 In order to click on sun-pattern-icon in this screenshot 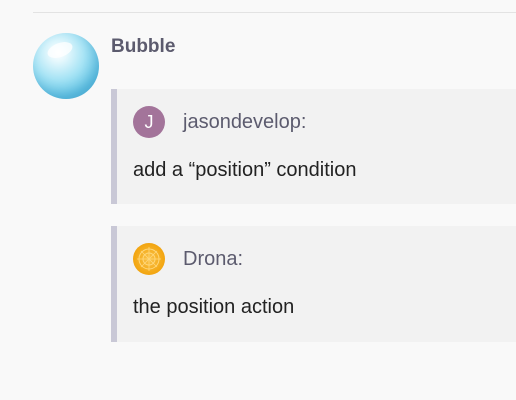, I will do `click(149, 259)`.